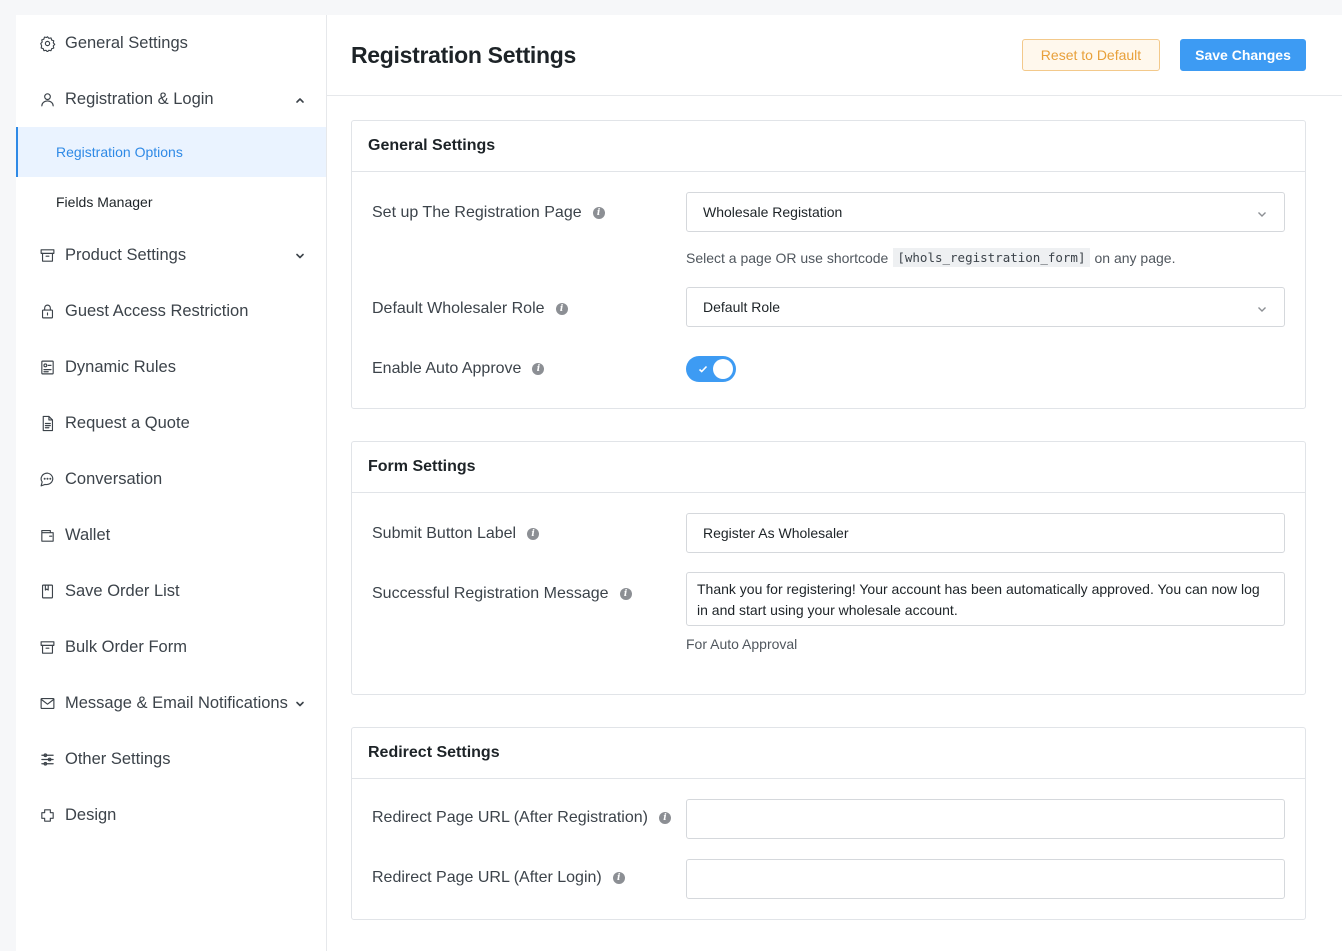 This screenshot has height=951, width=1342. Describe the element at coordinates (447, 368) in the screenshot. I see `label-text: Enable Auto Approve` at that location.